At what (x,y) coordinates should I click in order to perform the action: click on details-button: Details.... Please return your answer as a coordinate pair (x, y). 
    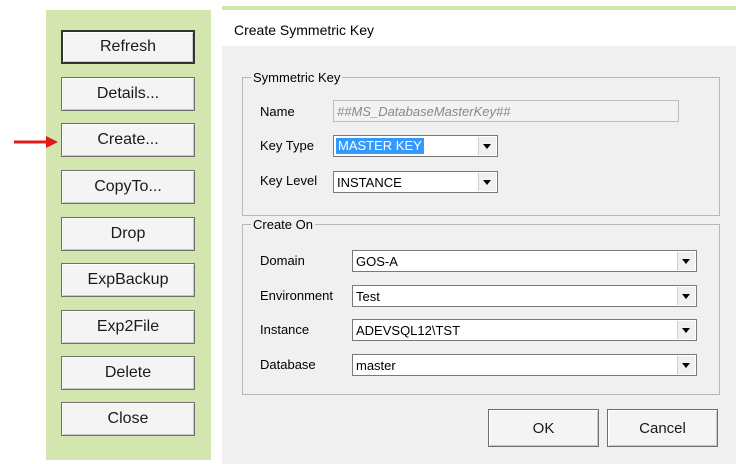
    Looking at the image, I should click on (128, 94).